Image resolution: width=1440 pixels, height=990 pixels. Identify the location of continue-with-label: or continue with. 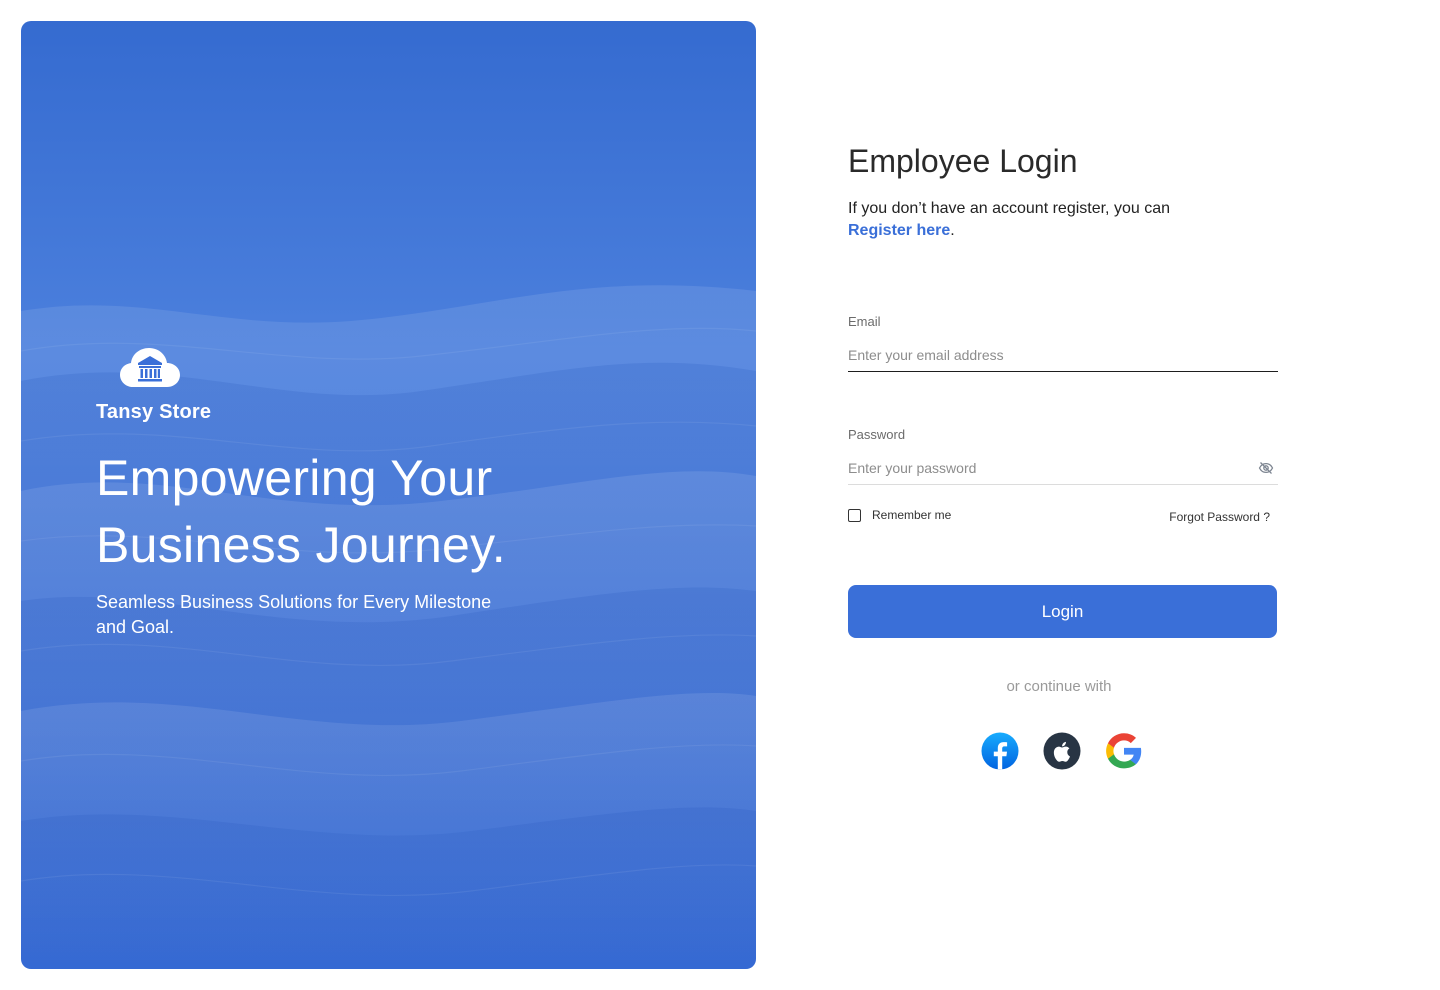
(1059, 686).